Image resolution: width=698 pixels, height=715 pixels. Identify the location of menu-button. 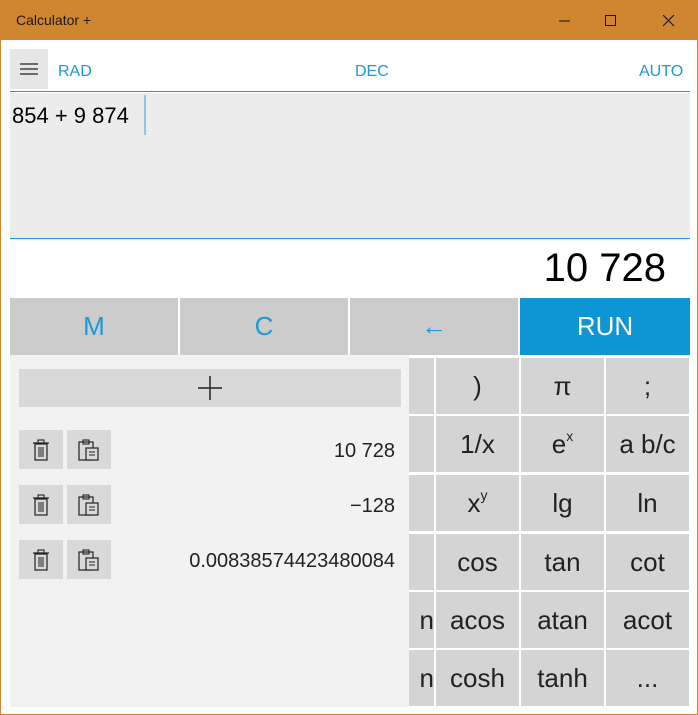
(29, 69).